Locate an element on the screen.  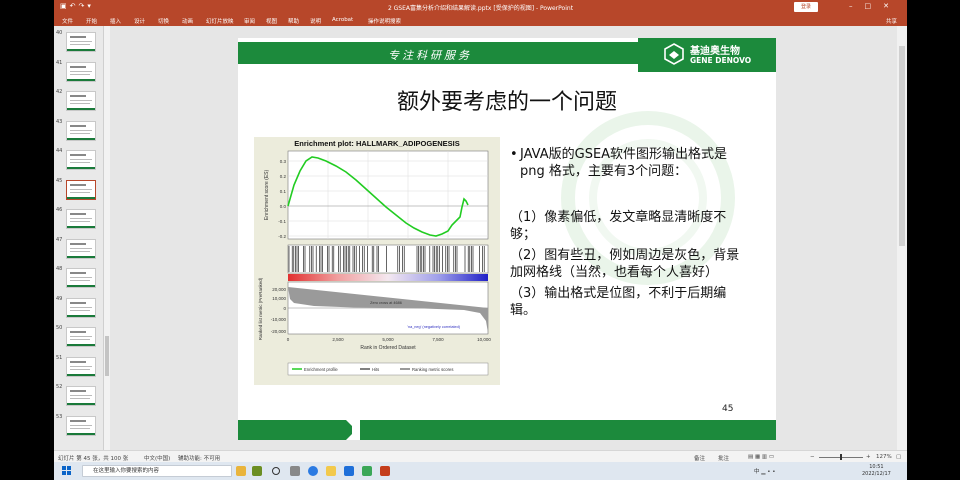
slide-thumbnail: 40 is located at coordinates (79, 42).